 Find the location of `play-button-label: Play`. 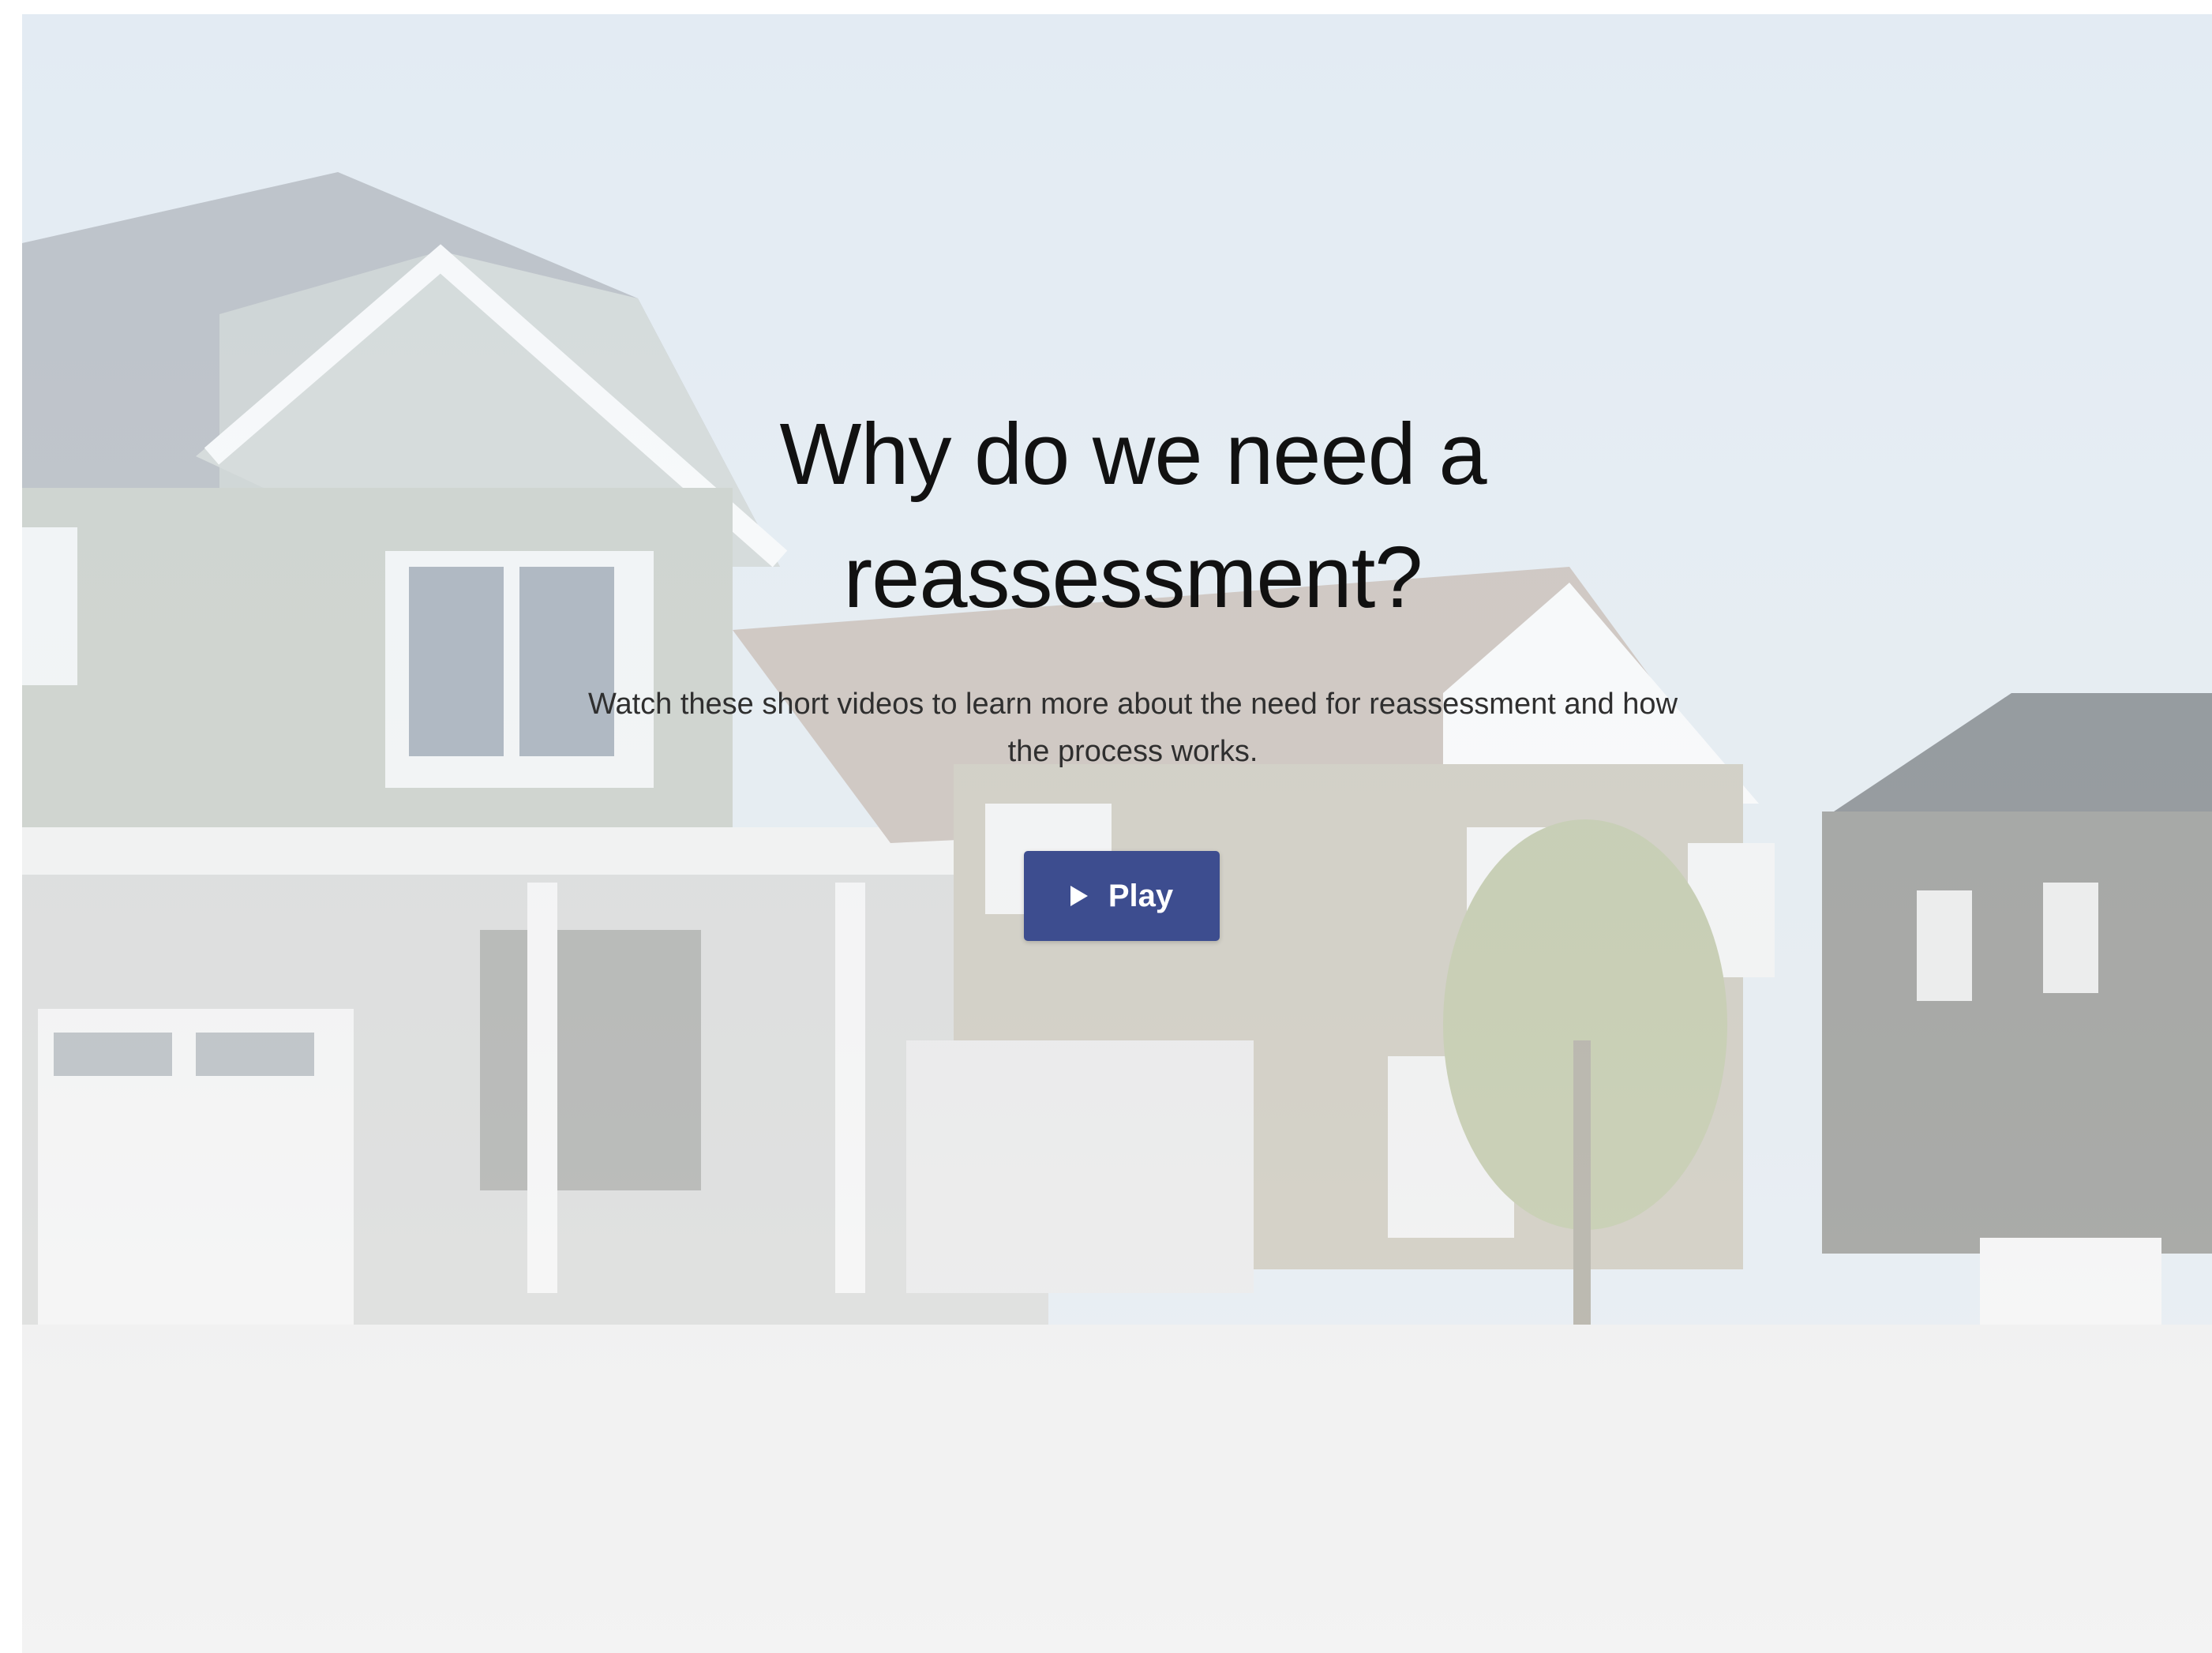

play-button-label: Play is located at coordinates (1141, 895).